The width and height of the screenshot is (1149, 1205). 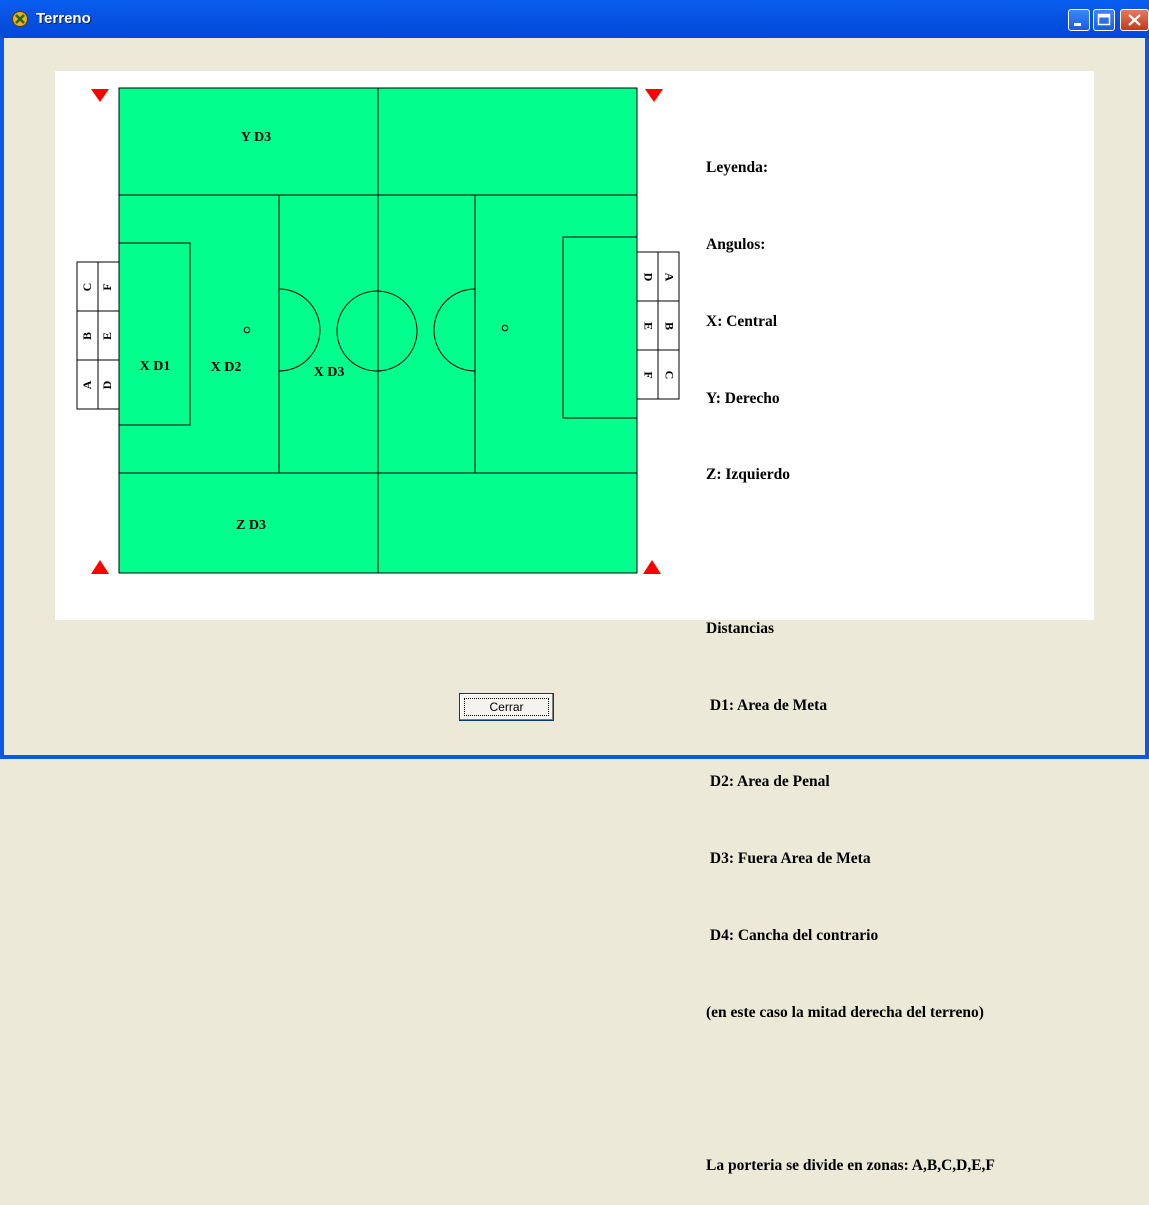 I want to click on legend-line: Z: Izquierdo, so click(x=748, y=475).